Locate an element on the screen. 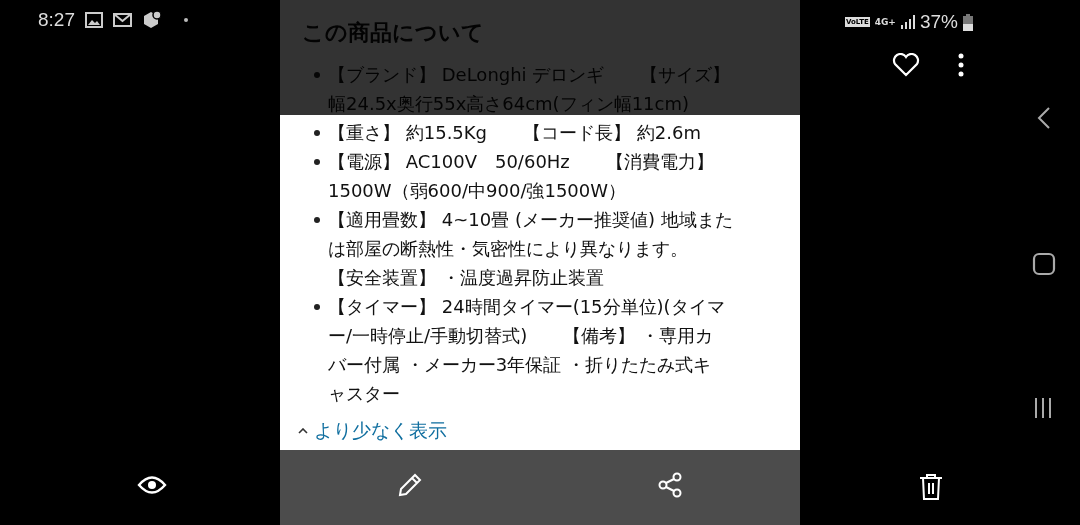 This screenshot has width=1080, height=525. more-button is located at coordinates (961, 64).